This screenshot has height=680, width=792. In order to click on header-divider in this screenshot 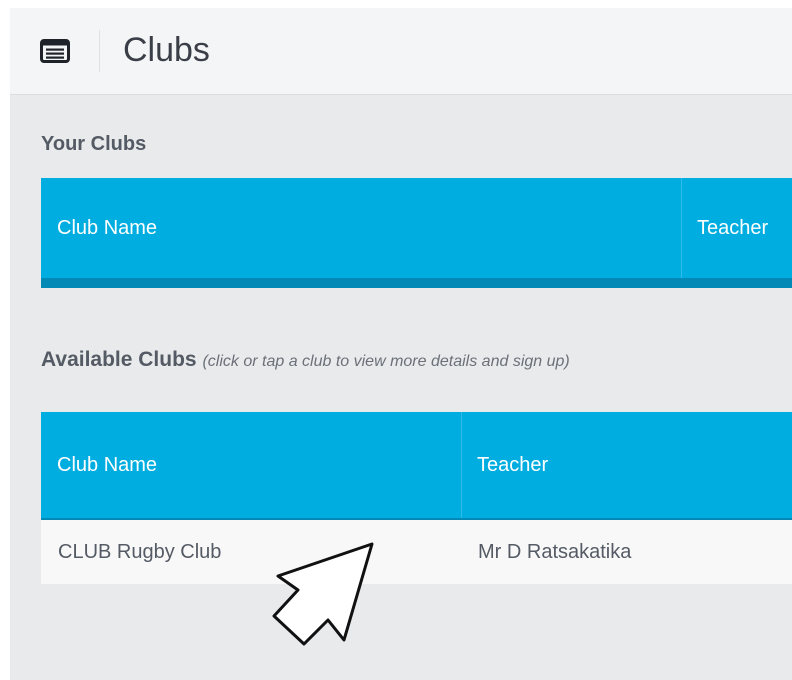, I will do `click(99, 51)`.